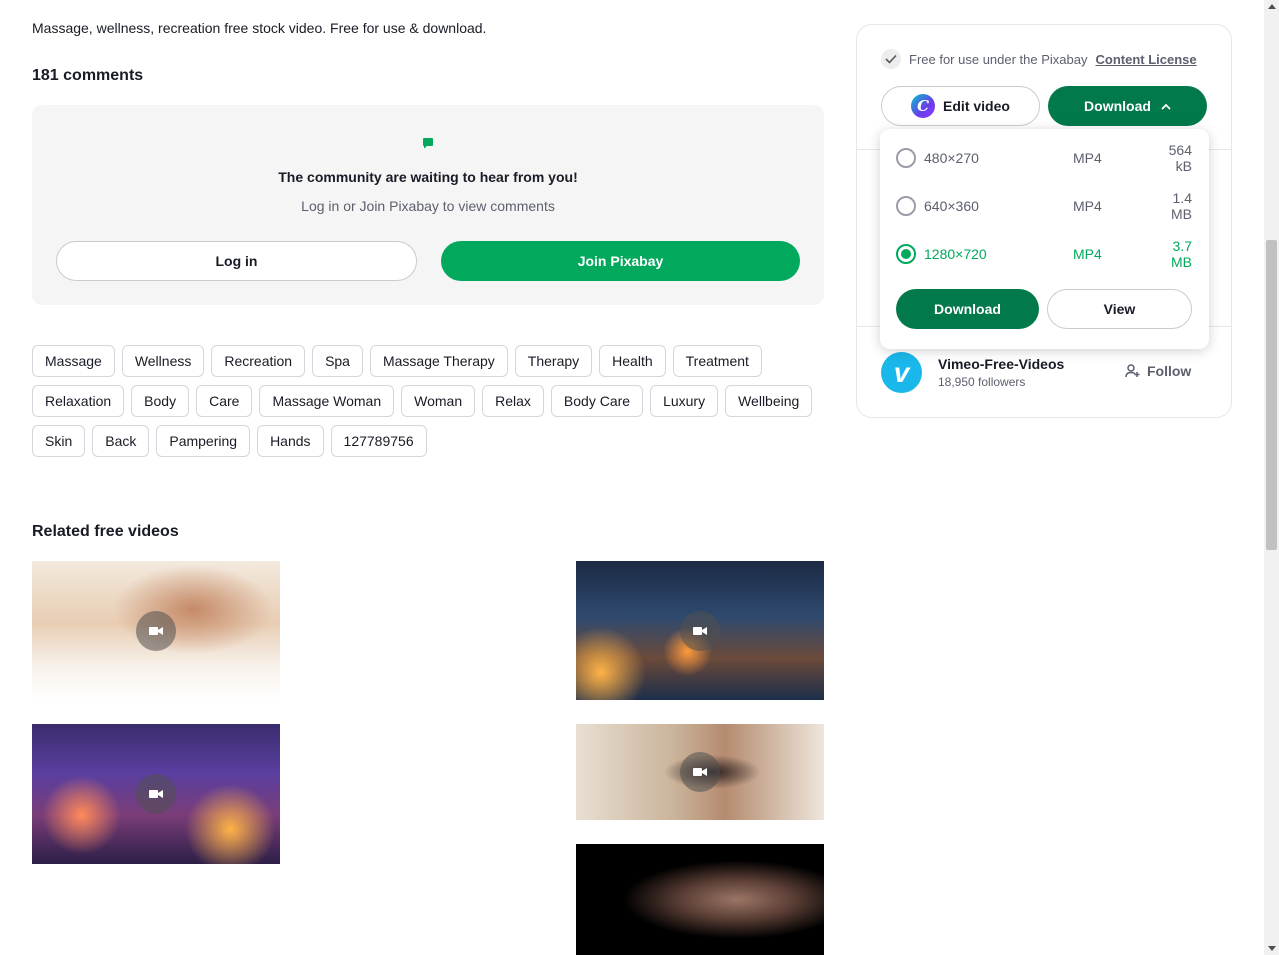 This screenshot has height=955, width=1279. Describe the element at coordinates (203, 441) in the screenshot. I see `tag-chip: Pampering` at that location.